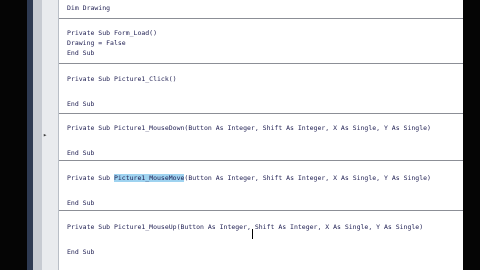 The width and height of the screenshot is (480, 270). I want to click on code-segment: Private Sub, so click(90, 178).